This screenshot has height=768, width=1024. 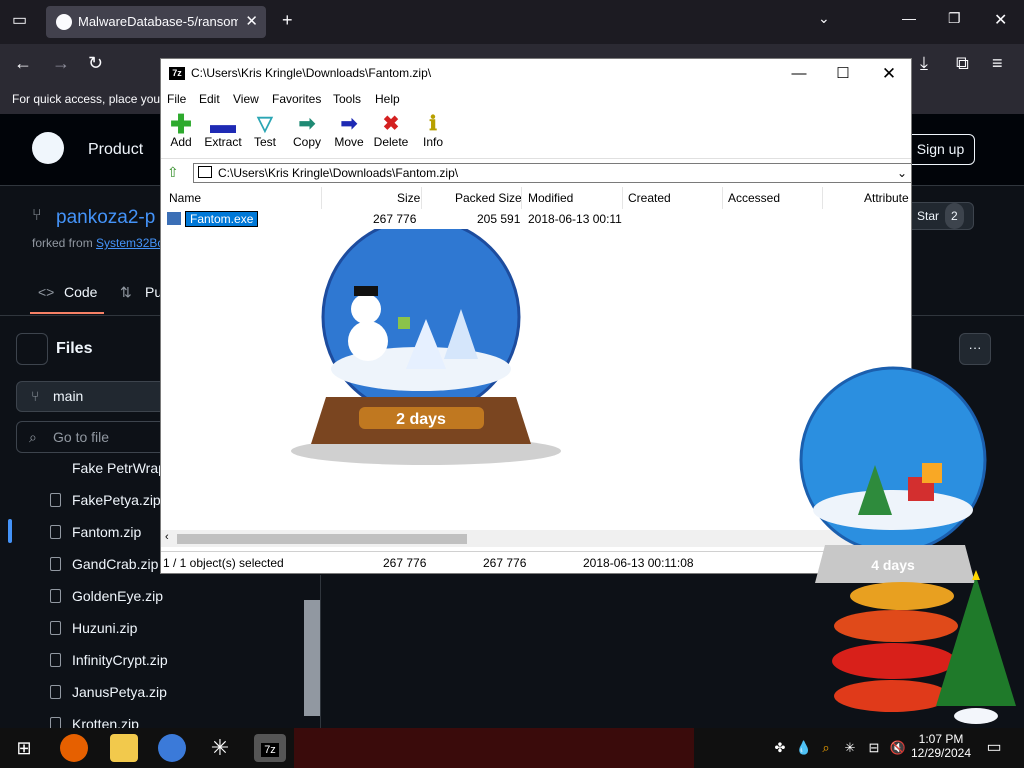 I want to click on menu-tools: Tools, so click(x=347, y=99).